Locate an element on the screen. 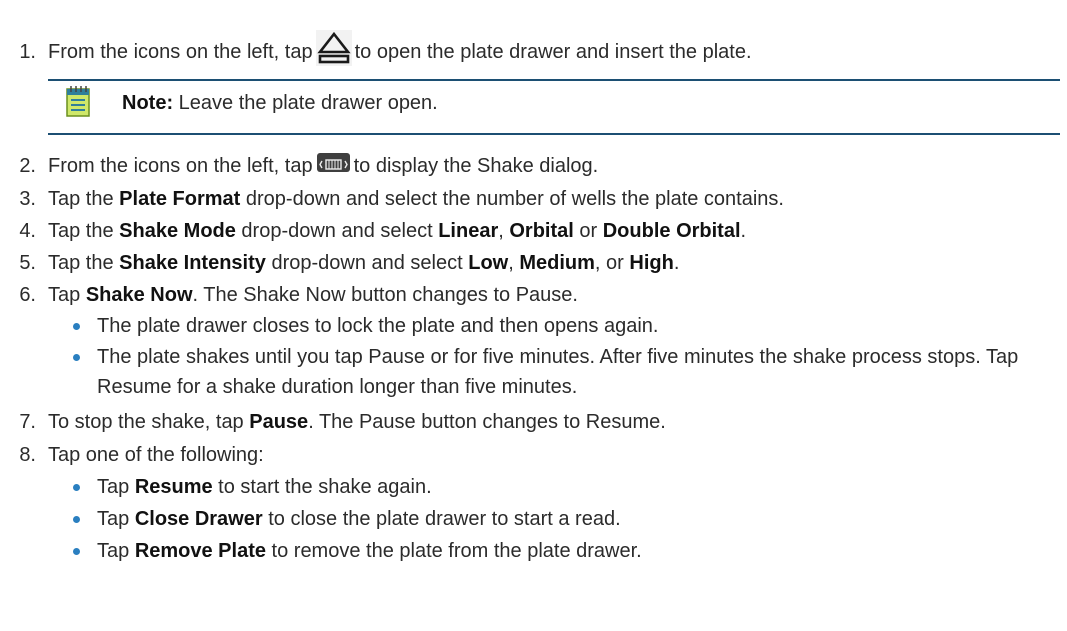 This screenshot has height=631, width=1067. ui-term: Double Orbital is located at coordinates (671, 231).